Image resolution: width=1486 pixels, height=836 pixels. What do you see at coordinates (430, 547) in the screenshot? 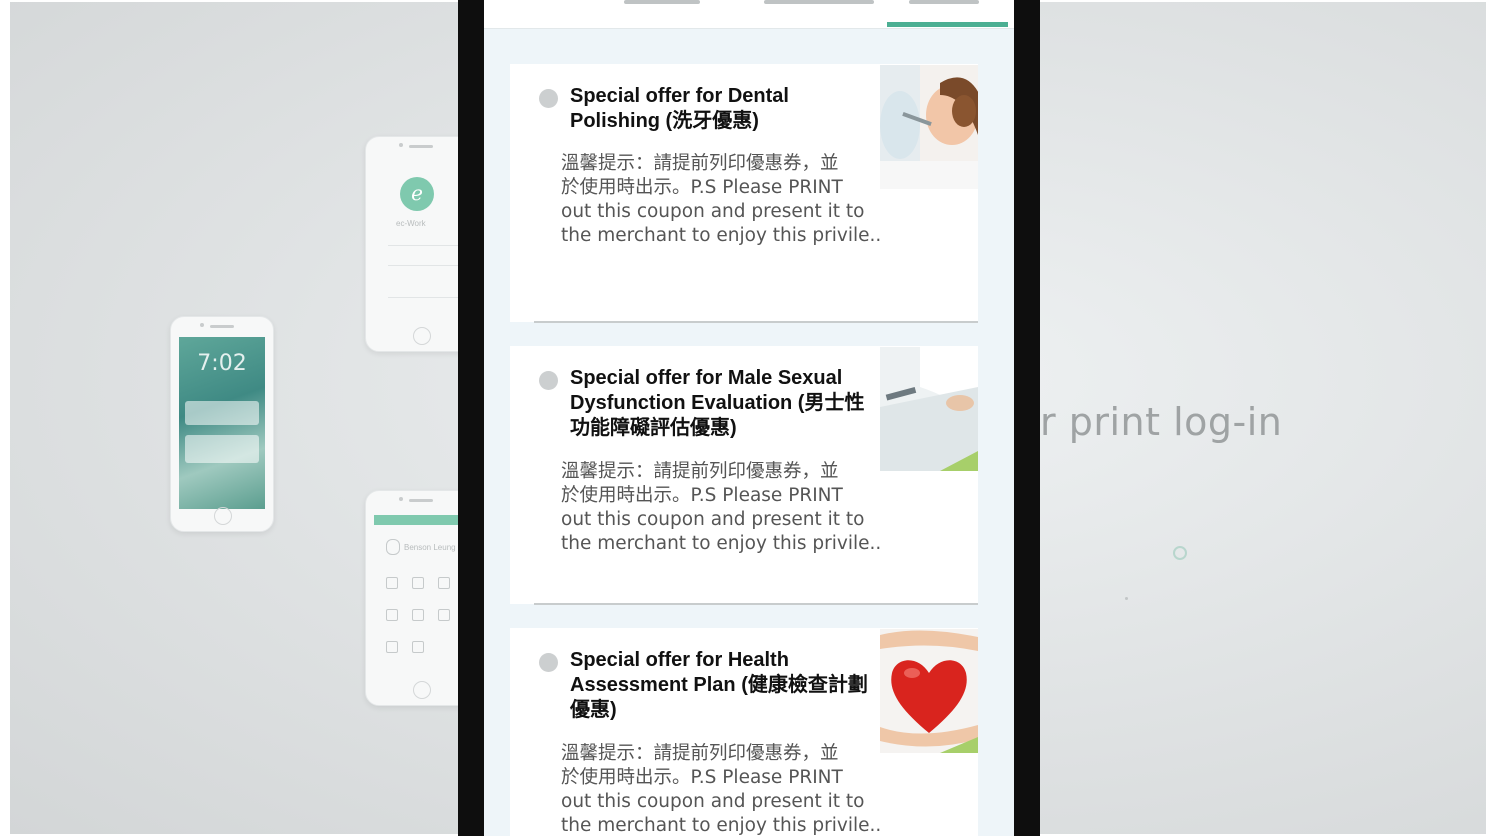
I see `profile-name: Benson Leung` at bounding box center [430, 547].